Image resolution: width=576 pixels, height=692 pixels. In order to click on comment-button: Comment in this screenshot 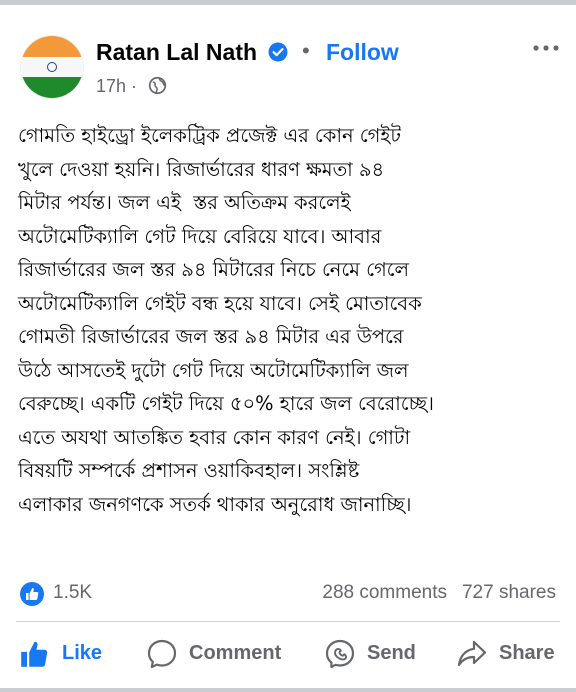, I will do `click(216, 654)`.